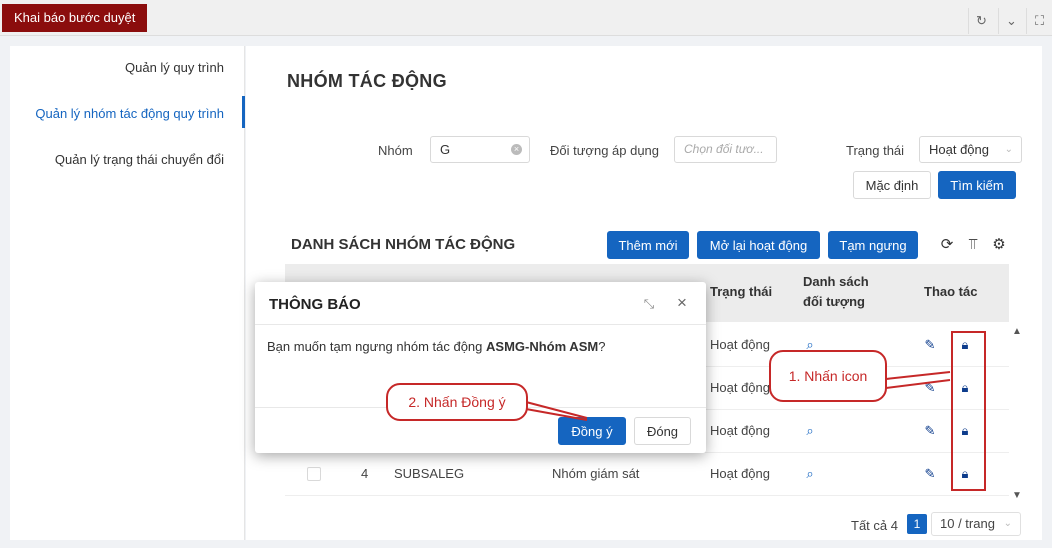 The width and height of the screenshot is (1052, 548). What do you see at coordinates (918, 384) in the screenshot?
I see `arrow-line-1b` at bounding box center [918, 384].